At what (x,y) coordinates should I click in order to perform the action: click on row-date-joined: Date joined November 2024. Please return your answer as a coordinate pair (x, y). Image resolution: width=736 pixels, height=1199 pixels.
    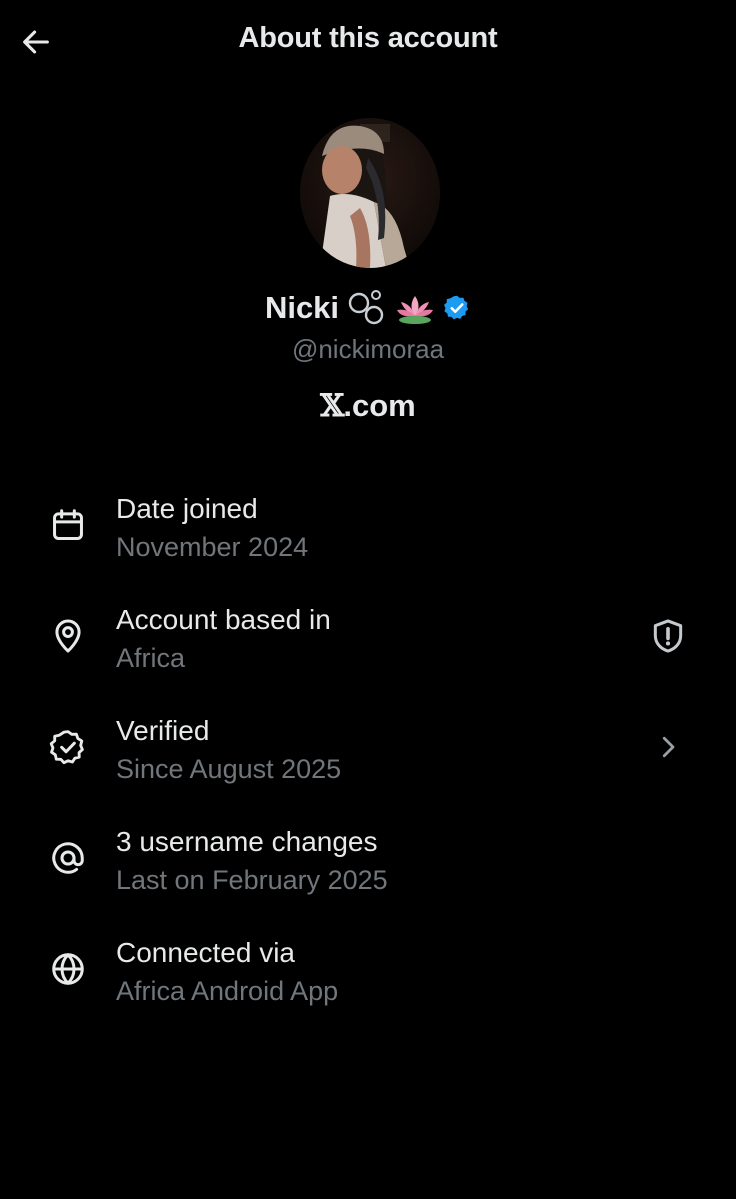
    Looking at the image, I should click on (368, 543).